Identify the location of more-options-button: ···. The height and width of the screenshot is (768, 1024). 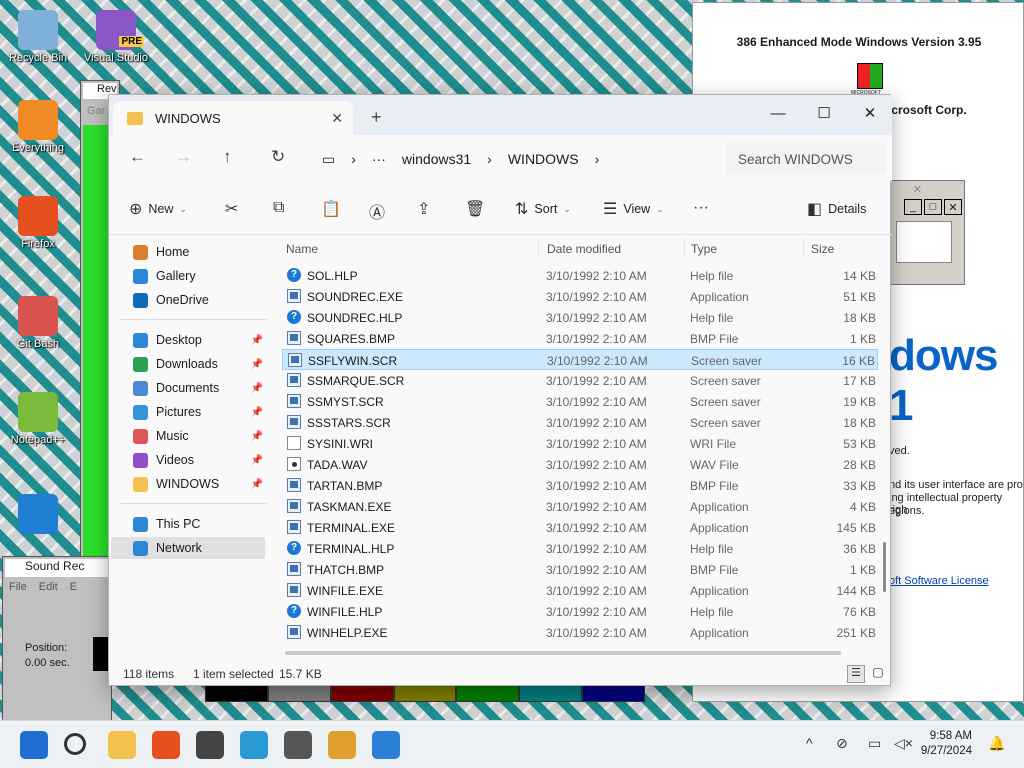
(701, 208).